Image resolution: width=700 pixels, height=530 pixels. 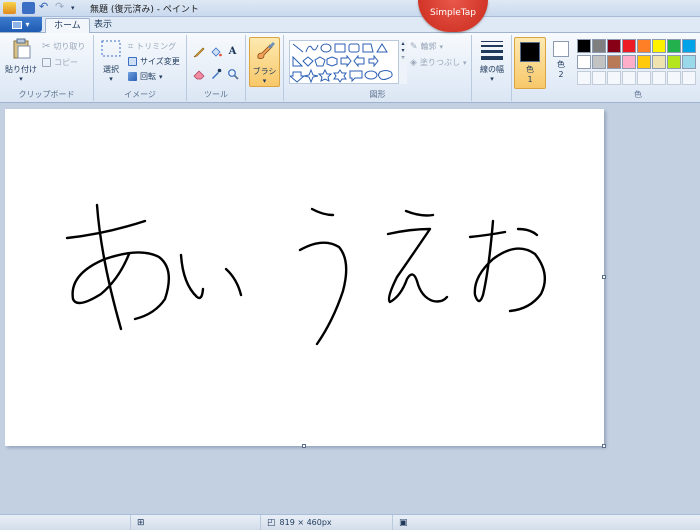 What do you see at coordinates (77, 8) in the screenshot?
I see `customize-qat-icon: ▾` at bounding box center [77, 8].